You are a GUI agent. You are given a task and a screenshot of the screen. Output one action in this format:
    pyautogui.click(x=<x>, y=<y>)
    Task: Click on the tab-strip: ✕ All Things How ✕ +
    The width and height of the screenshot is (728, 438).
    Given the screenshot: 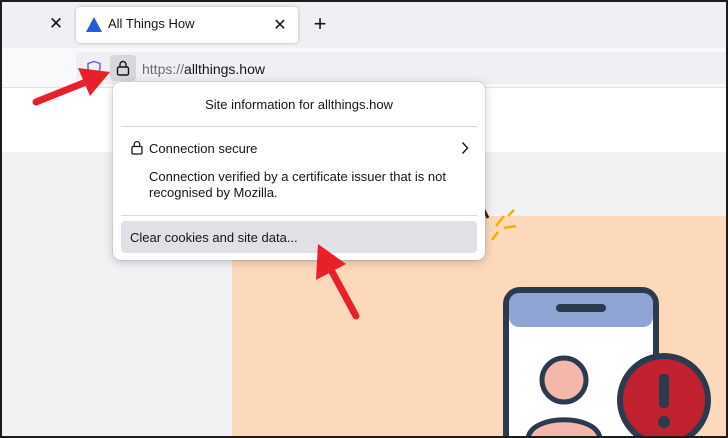 What is the action you would take?
    pyautogui.click(x=364, y=25)
    